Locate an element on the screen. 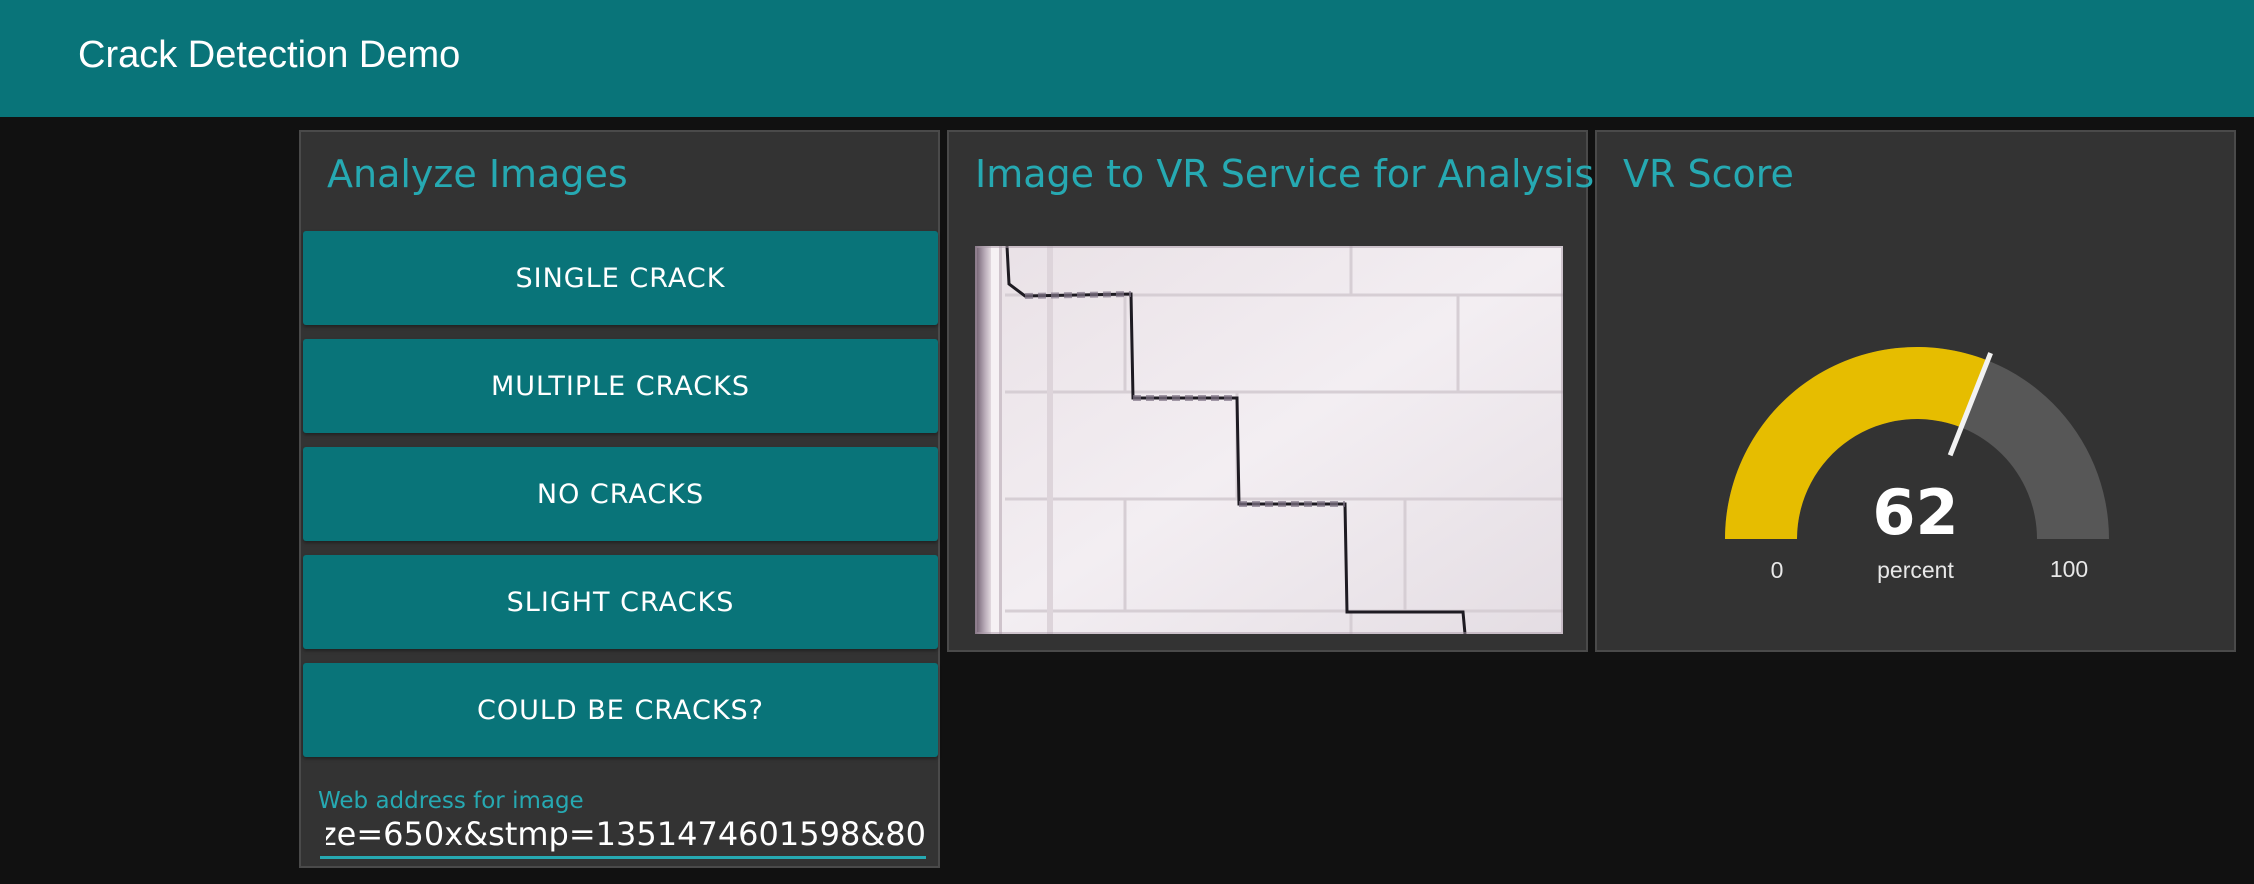 This screenshot has height=884, width=2254. multiple-cracks-button: MULTIPLE CRACKS is located at coordinates (620, 386).